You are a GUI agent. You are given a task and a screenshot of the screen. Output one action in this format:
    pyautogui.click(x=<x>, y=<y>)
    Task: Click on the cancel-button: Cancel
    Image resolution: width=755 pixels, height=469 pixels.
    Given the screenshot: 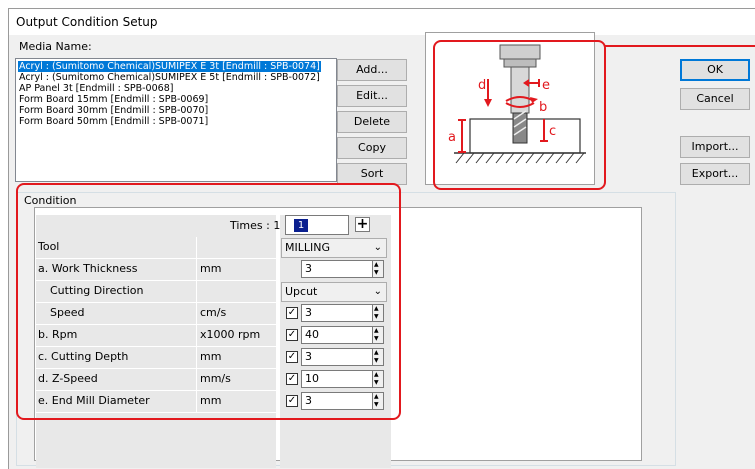 What is the action you would take?
    pyautogui.click(x=715, y=99)
    